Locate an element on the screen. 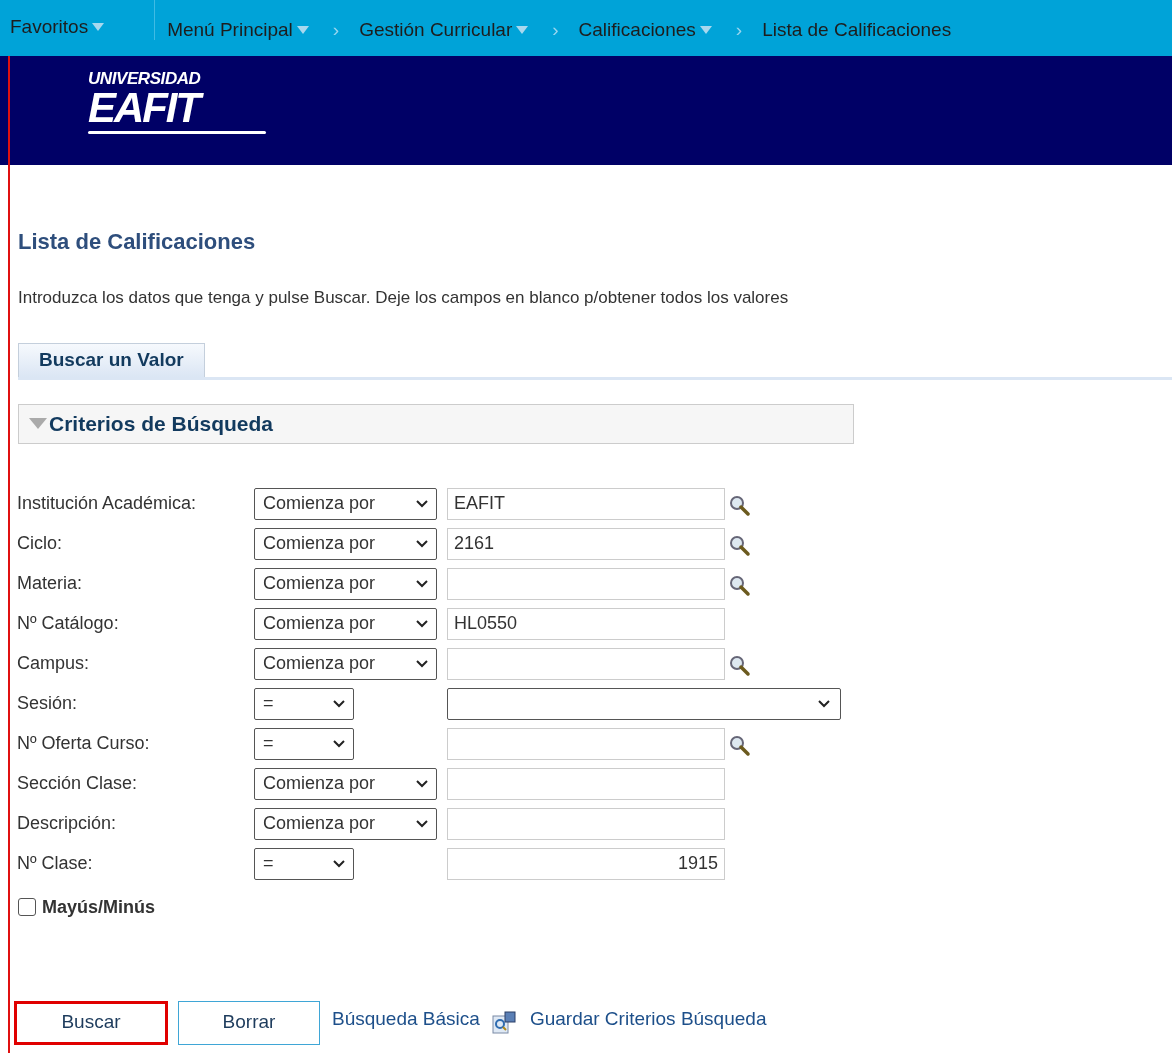  nav-link: Calificaciones is located at coordinates (645, 30).